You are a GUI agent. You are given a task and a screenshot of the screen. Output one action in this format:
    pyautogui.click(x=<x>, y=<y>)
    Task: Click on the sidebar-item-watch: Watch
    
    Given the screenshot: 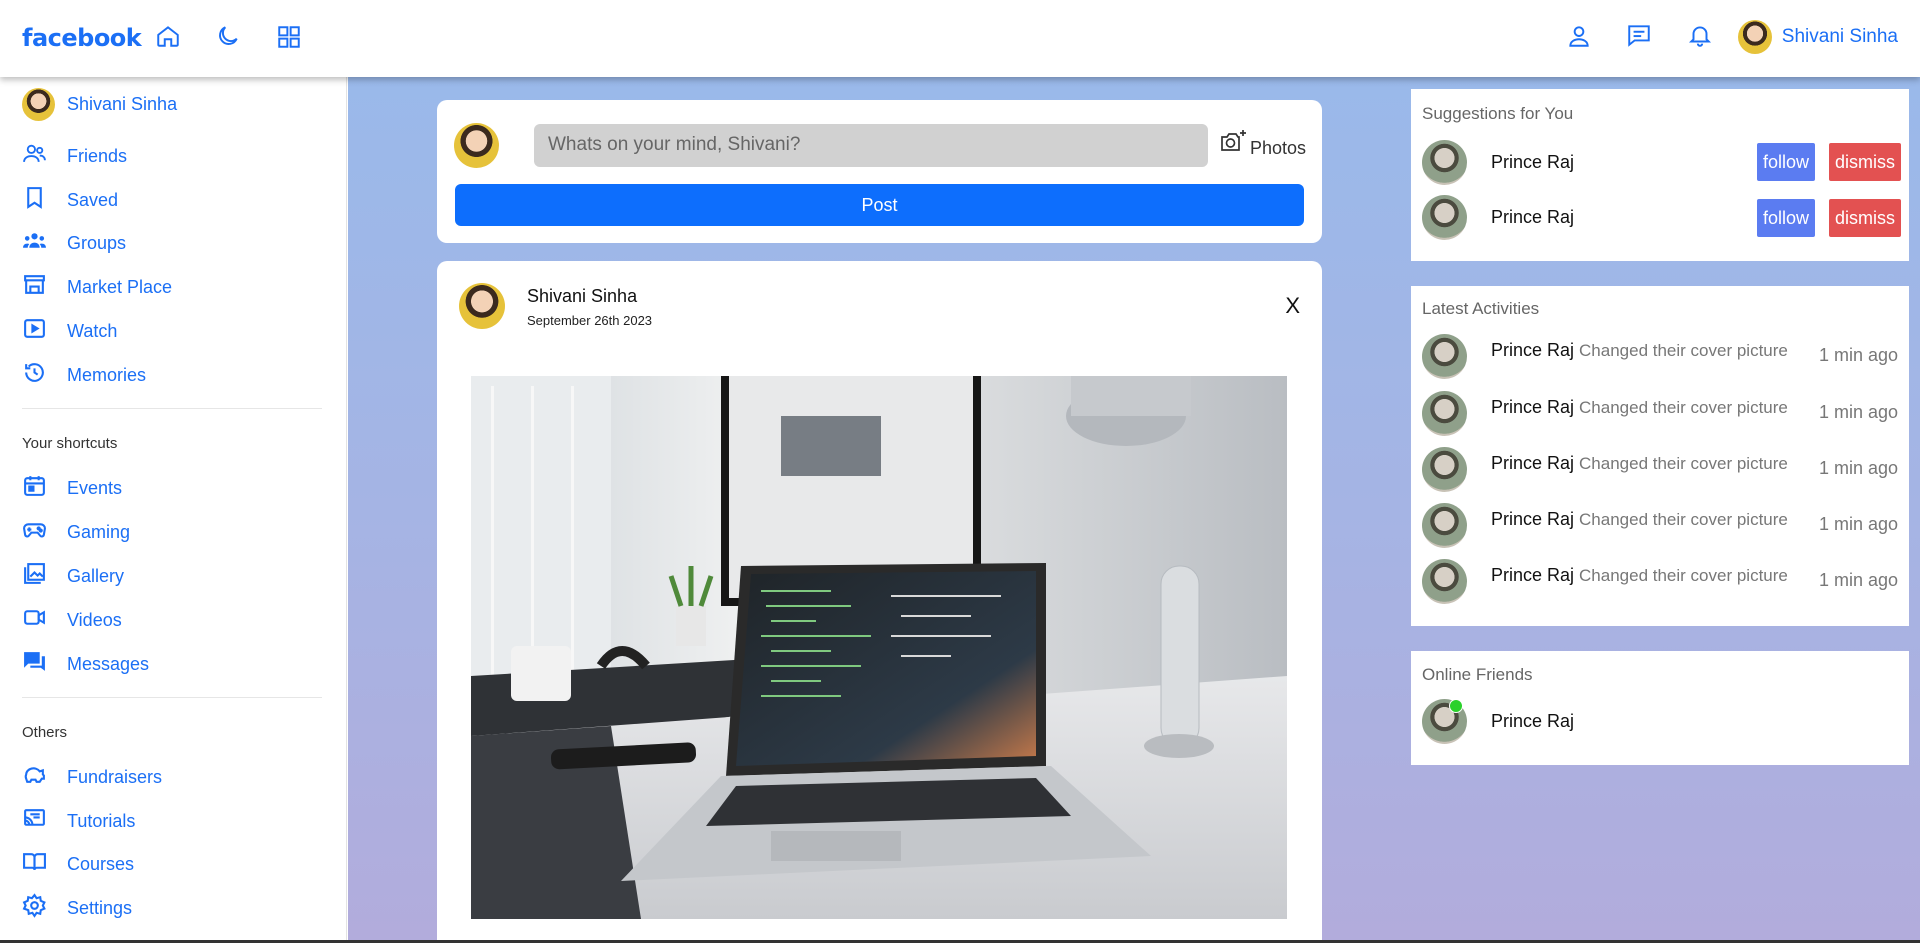 What is the action you would take?
    pyautogui.click(x=69, y=331)
    